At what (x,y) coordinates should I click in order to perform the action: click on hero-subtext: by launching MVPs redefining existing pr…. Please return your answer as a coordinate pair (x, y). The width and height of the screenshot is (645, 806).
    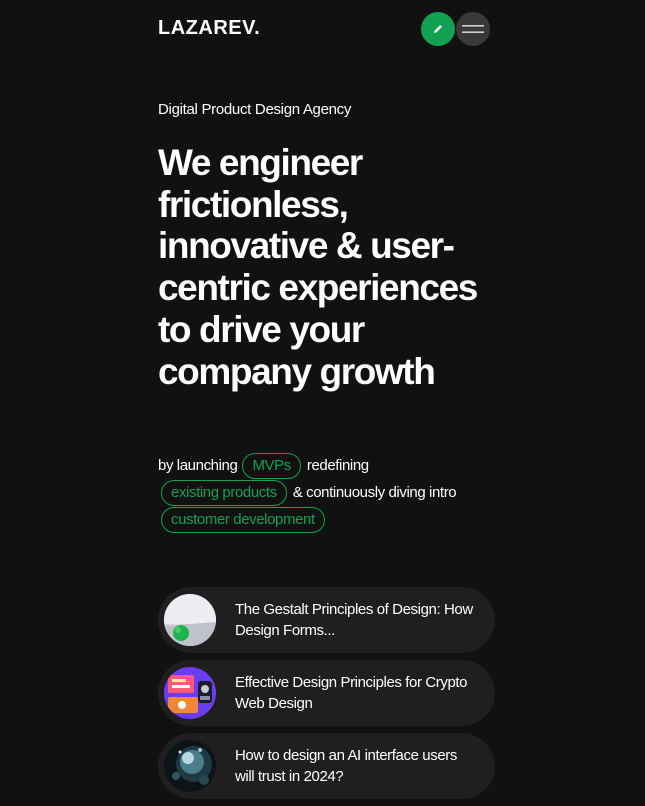
    Looking at the image, I should click on (328, 492).